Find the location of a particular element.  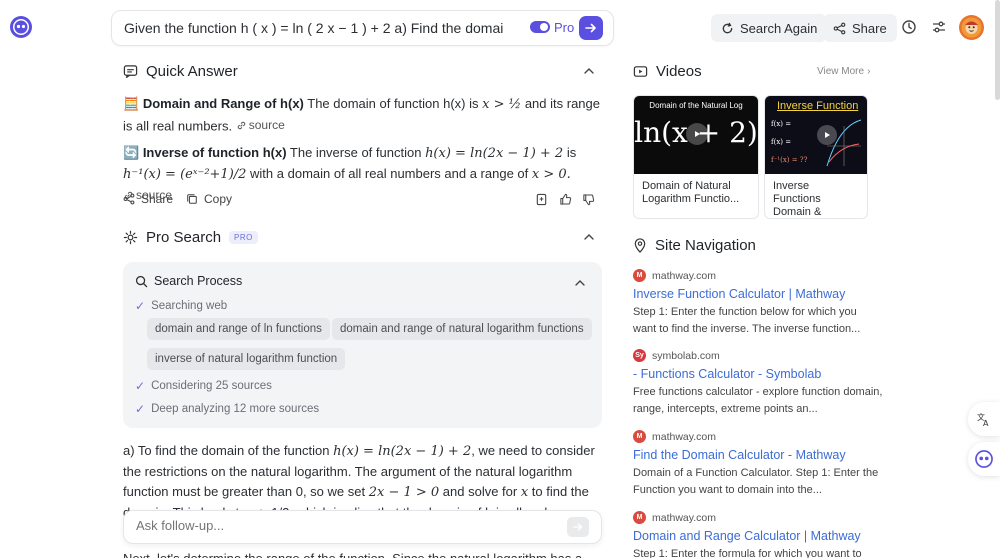

search-icon is located at coordinates (141, 281).